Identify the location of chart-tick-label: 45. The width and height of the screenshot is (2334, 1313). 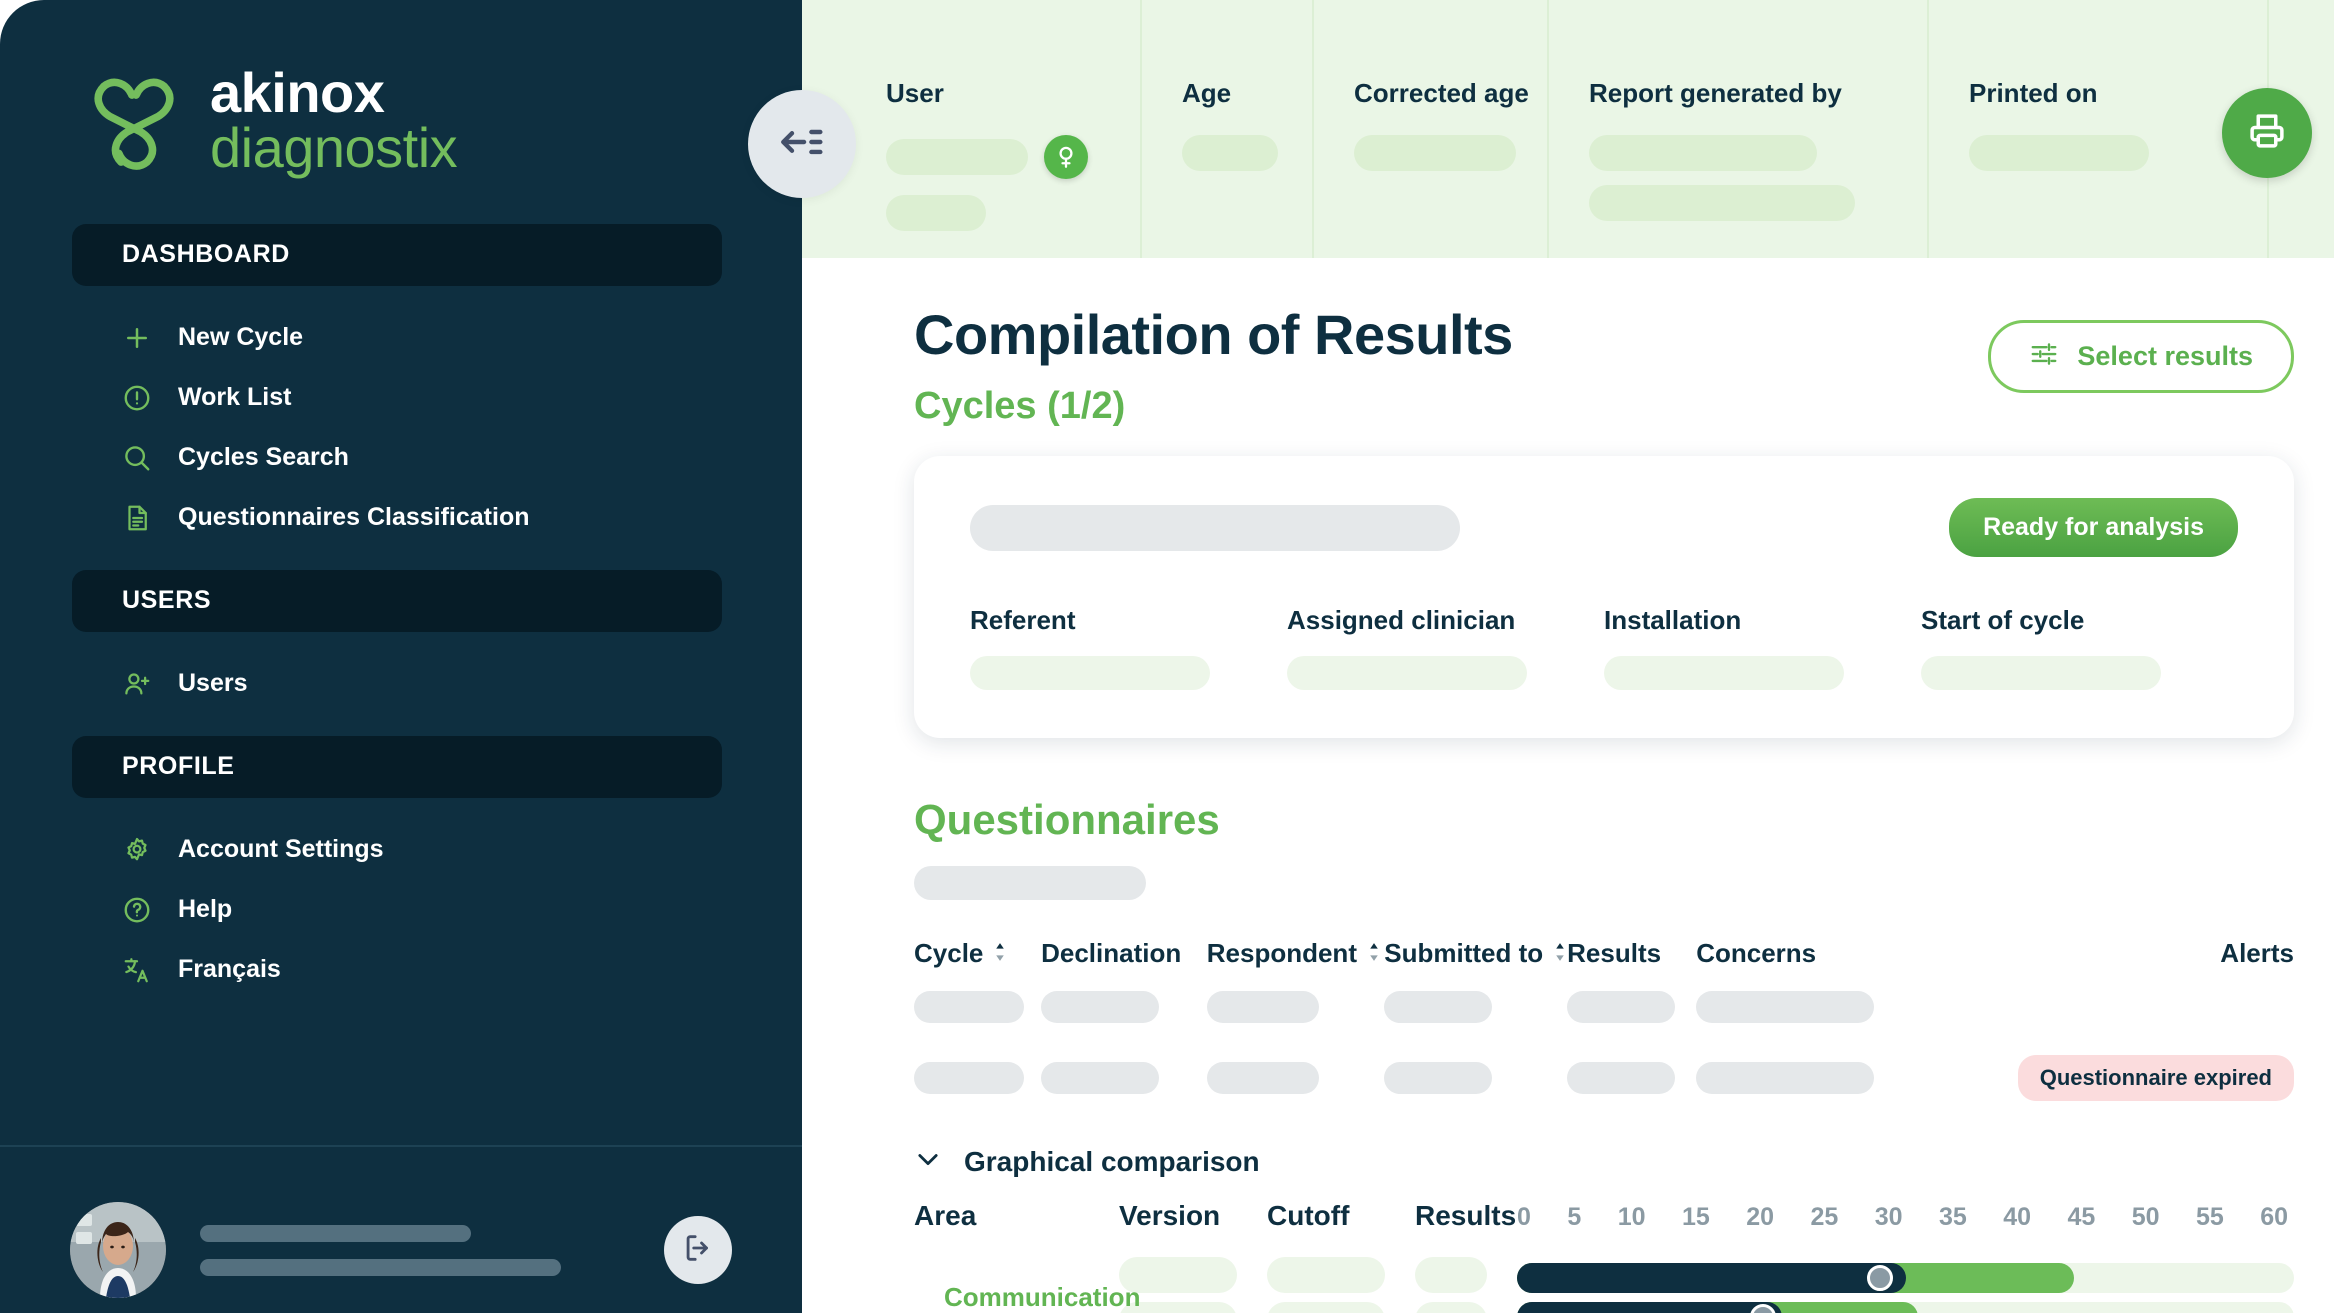
(2081, 1217).